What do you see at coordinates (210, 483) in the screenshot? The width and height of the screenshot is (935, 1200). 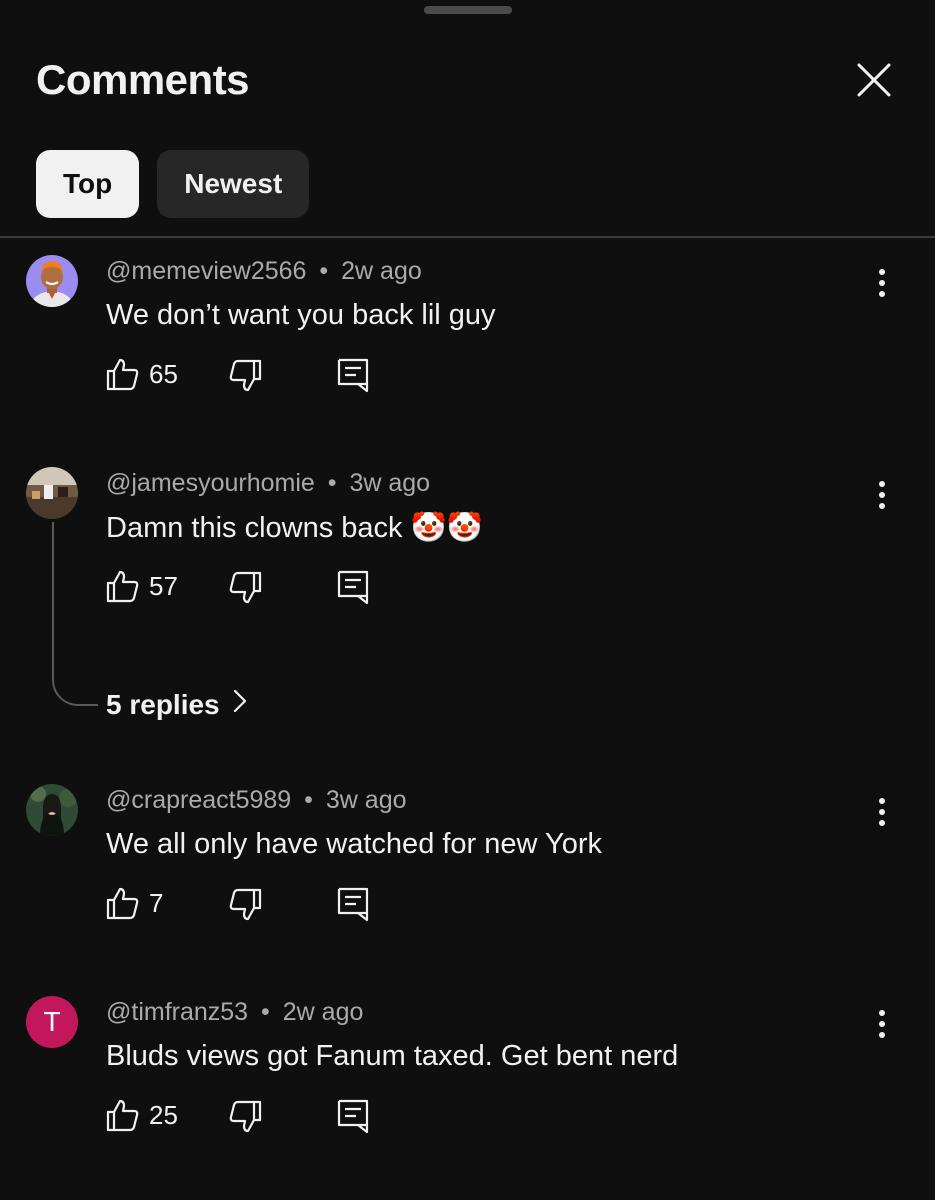 I see `comment-author: @jamesyourhomie` at bounding box center [210, 483].